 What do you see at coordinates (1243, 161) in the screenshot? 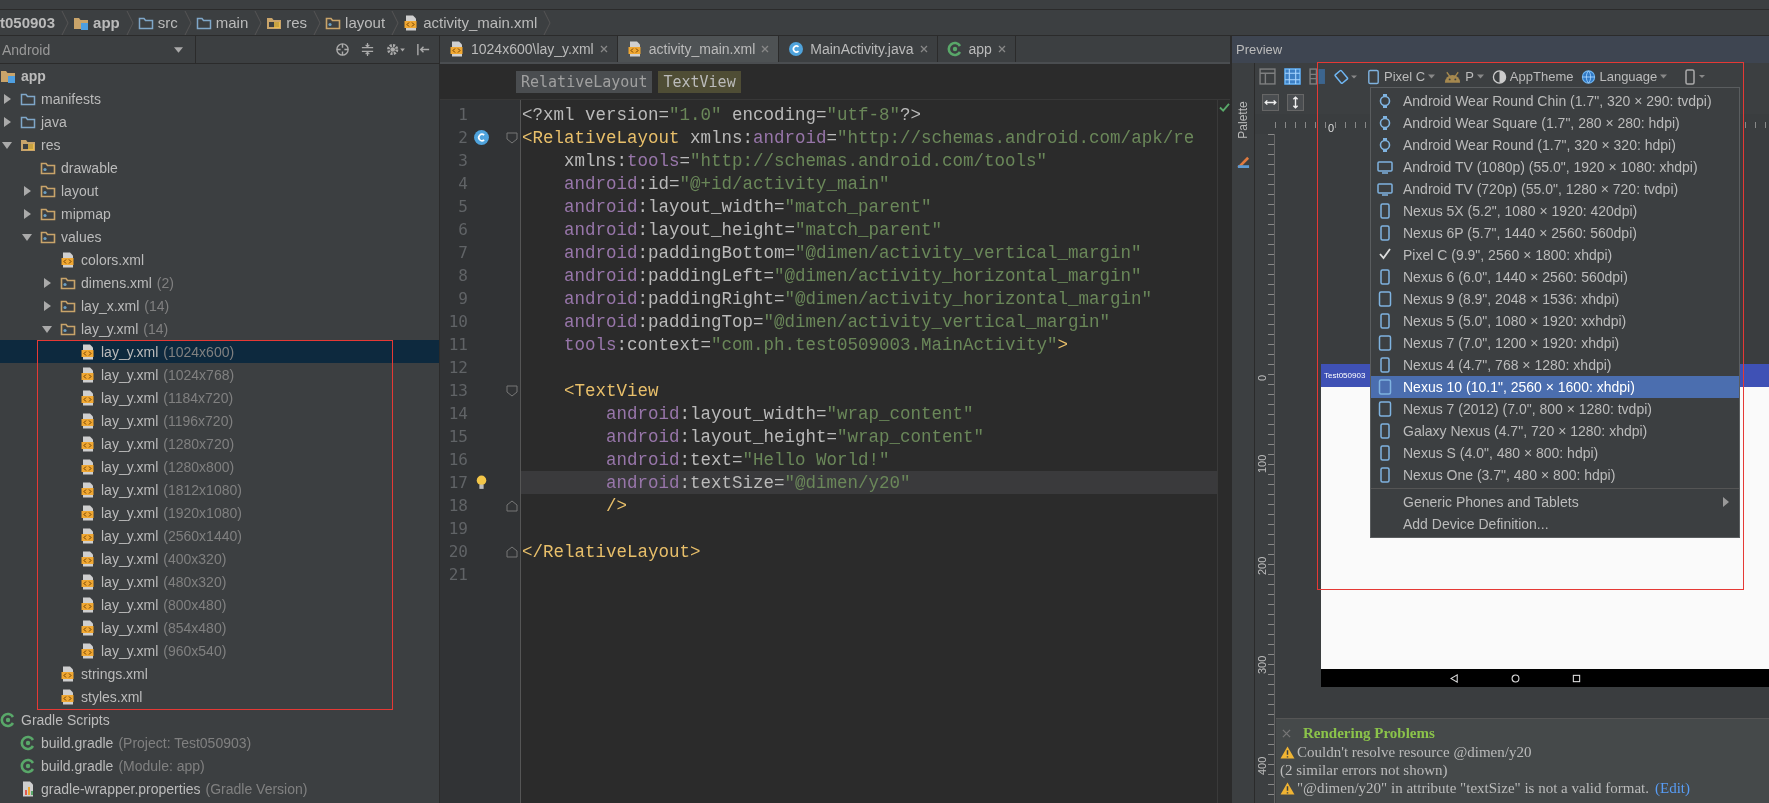
I see `palette-icon` at bounding box center [1243, 161].